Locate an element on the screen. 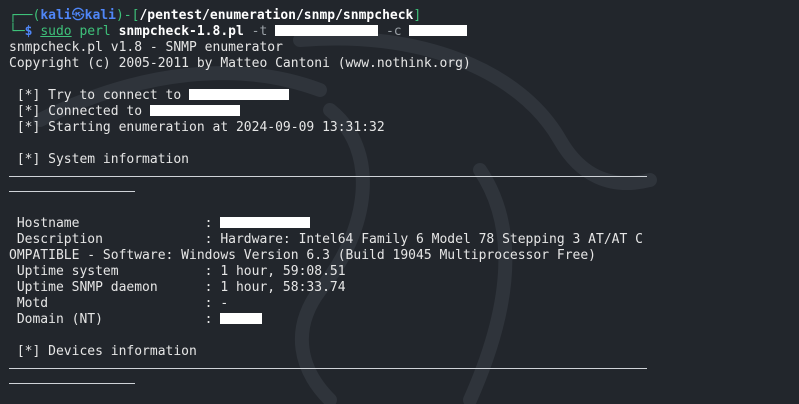 The image size is (799, 404). cmd-perl: perl is located at coordinates (95, 31).